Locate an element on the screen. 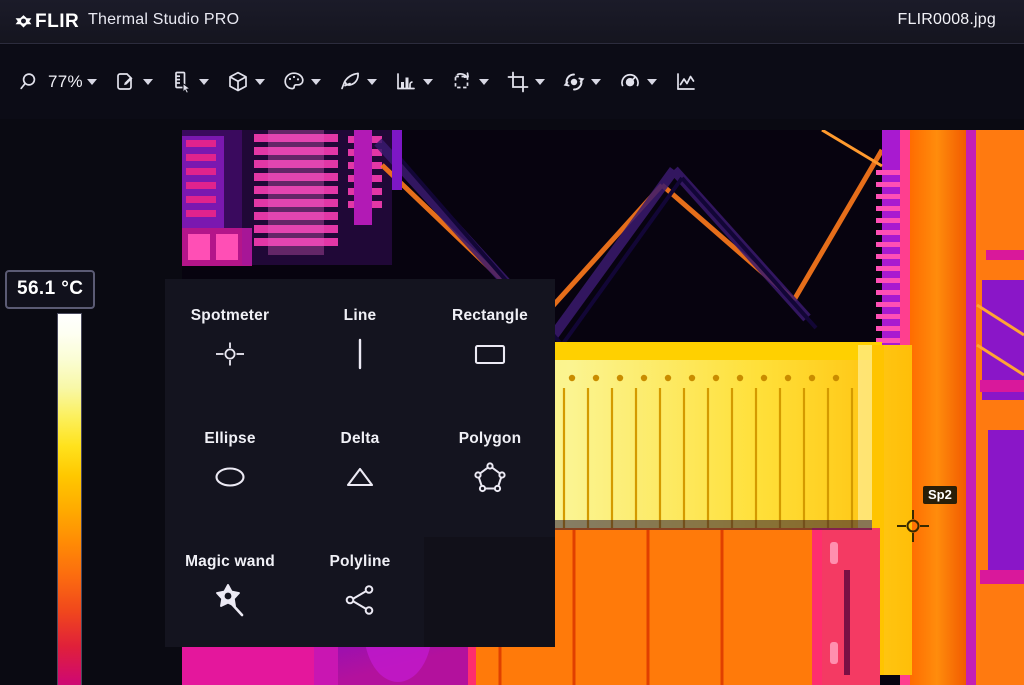 Image resolution: width=1024 pixels, height=685 pixels. measurement-item-ellipse: Ellipse is located at coordinates (230, 463).